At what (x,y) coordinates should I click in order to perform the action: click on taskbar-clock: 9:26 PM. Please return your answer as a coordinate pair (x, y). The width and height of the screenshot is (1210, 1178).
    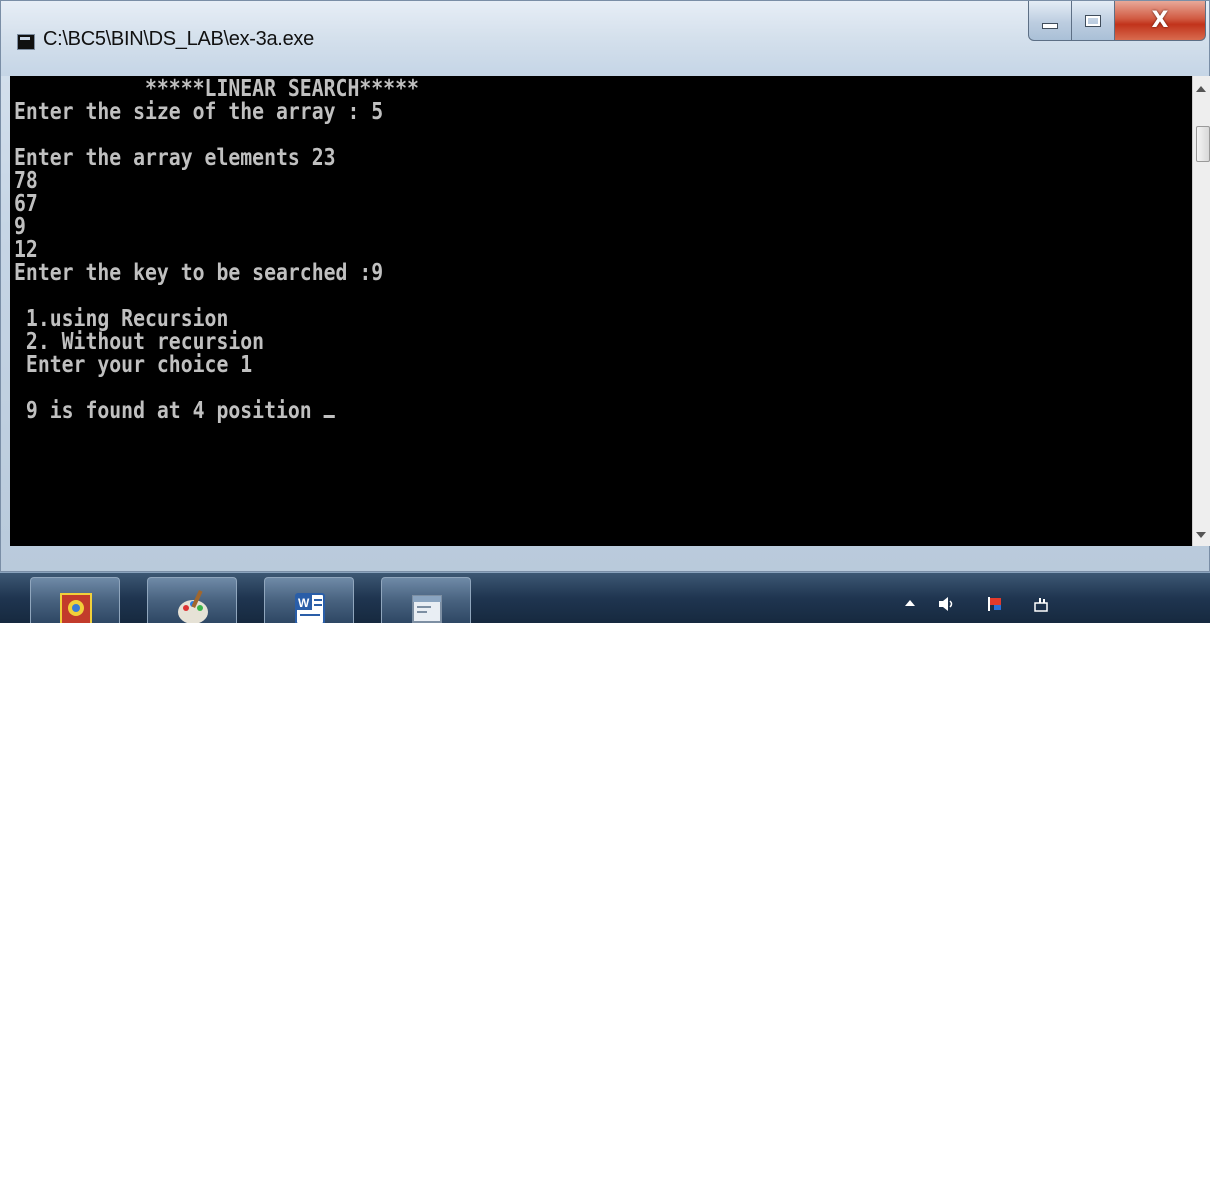
    Looking at the image, I should click on (1137, 1166).